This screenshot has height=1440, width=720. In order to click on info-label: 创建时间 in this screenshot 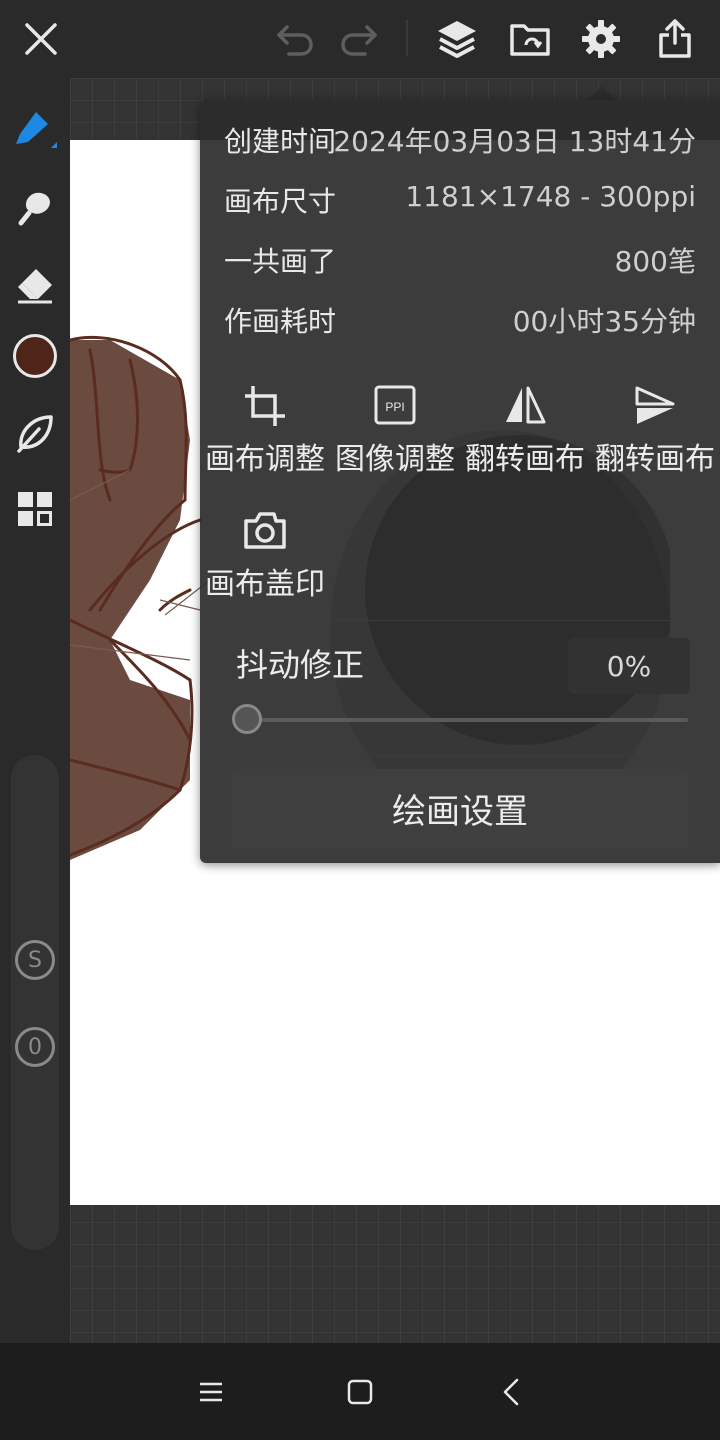, I will do `click(280, 141)`.